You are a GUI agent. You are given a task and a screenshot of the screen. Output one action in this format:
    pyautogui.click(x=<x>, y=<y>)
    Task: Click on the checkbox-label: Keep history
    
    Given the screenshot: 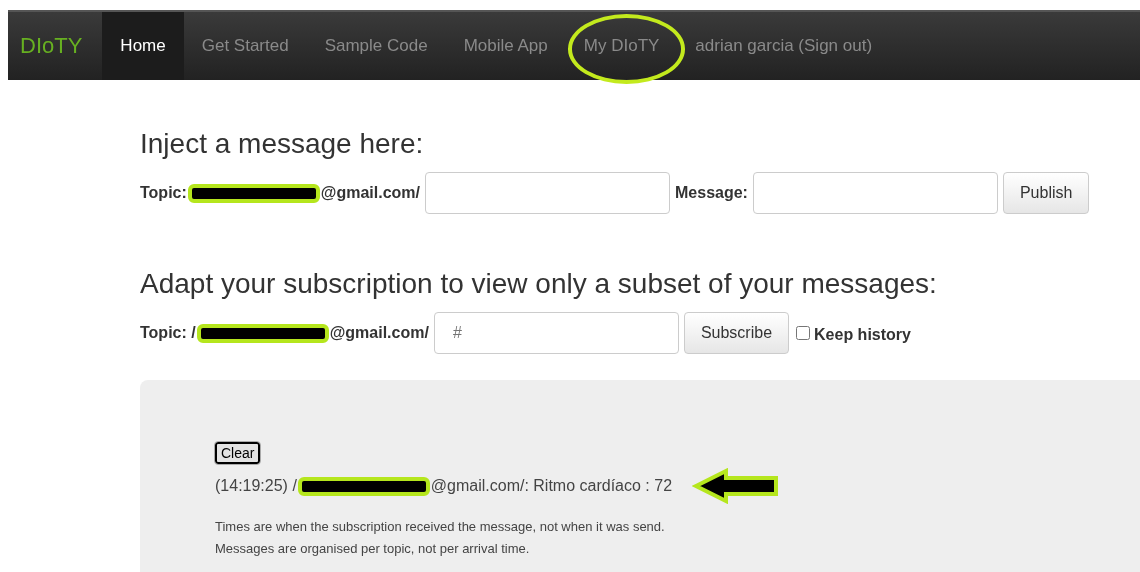 What is the action you would take?
    pyautogui.click(x=862, y=335)
    